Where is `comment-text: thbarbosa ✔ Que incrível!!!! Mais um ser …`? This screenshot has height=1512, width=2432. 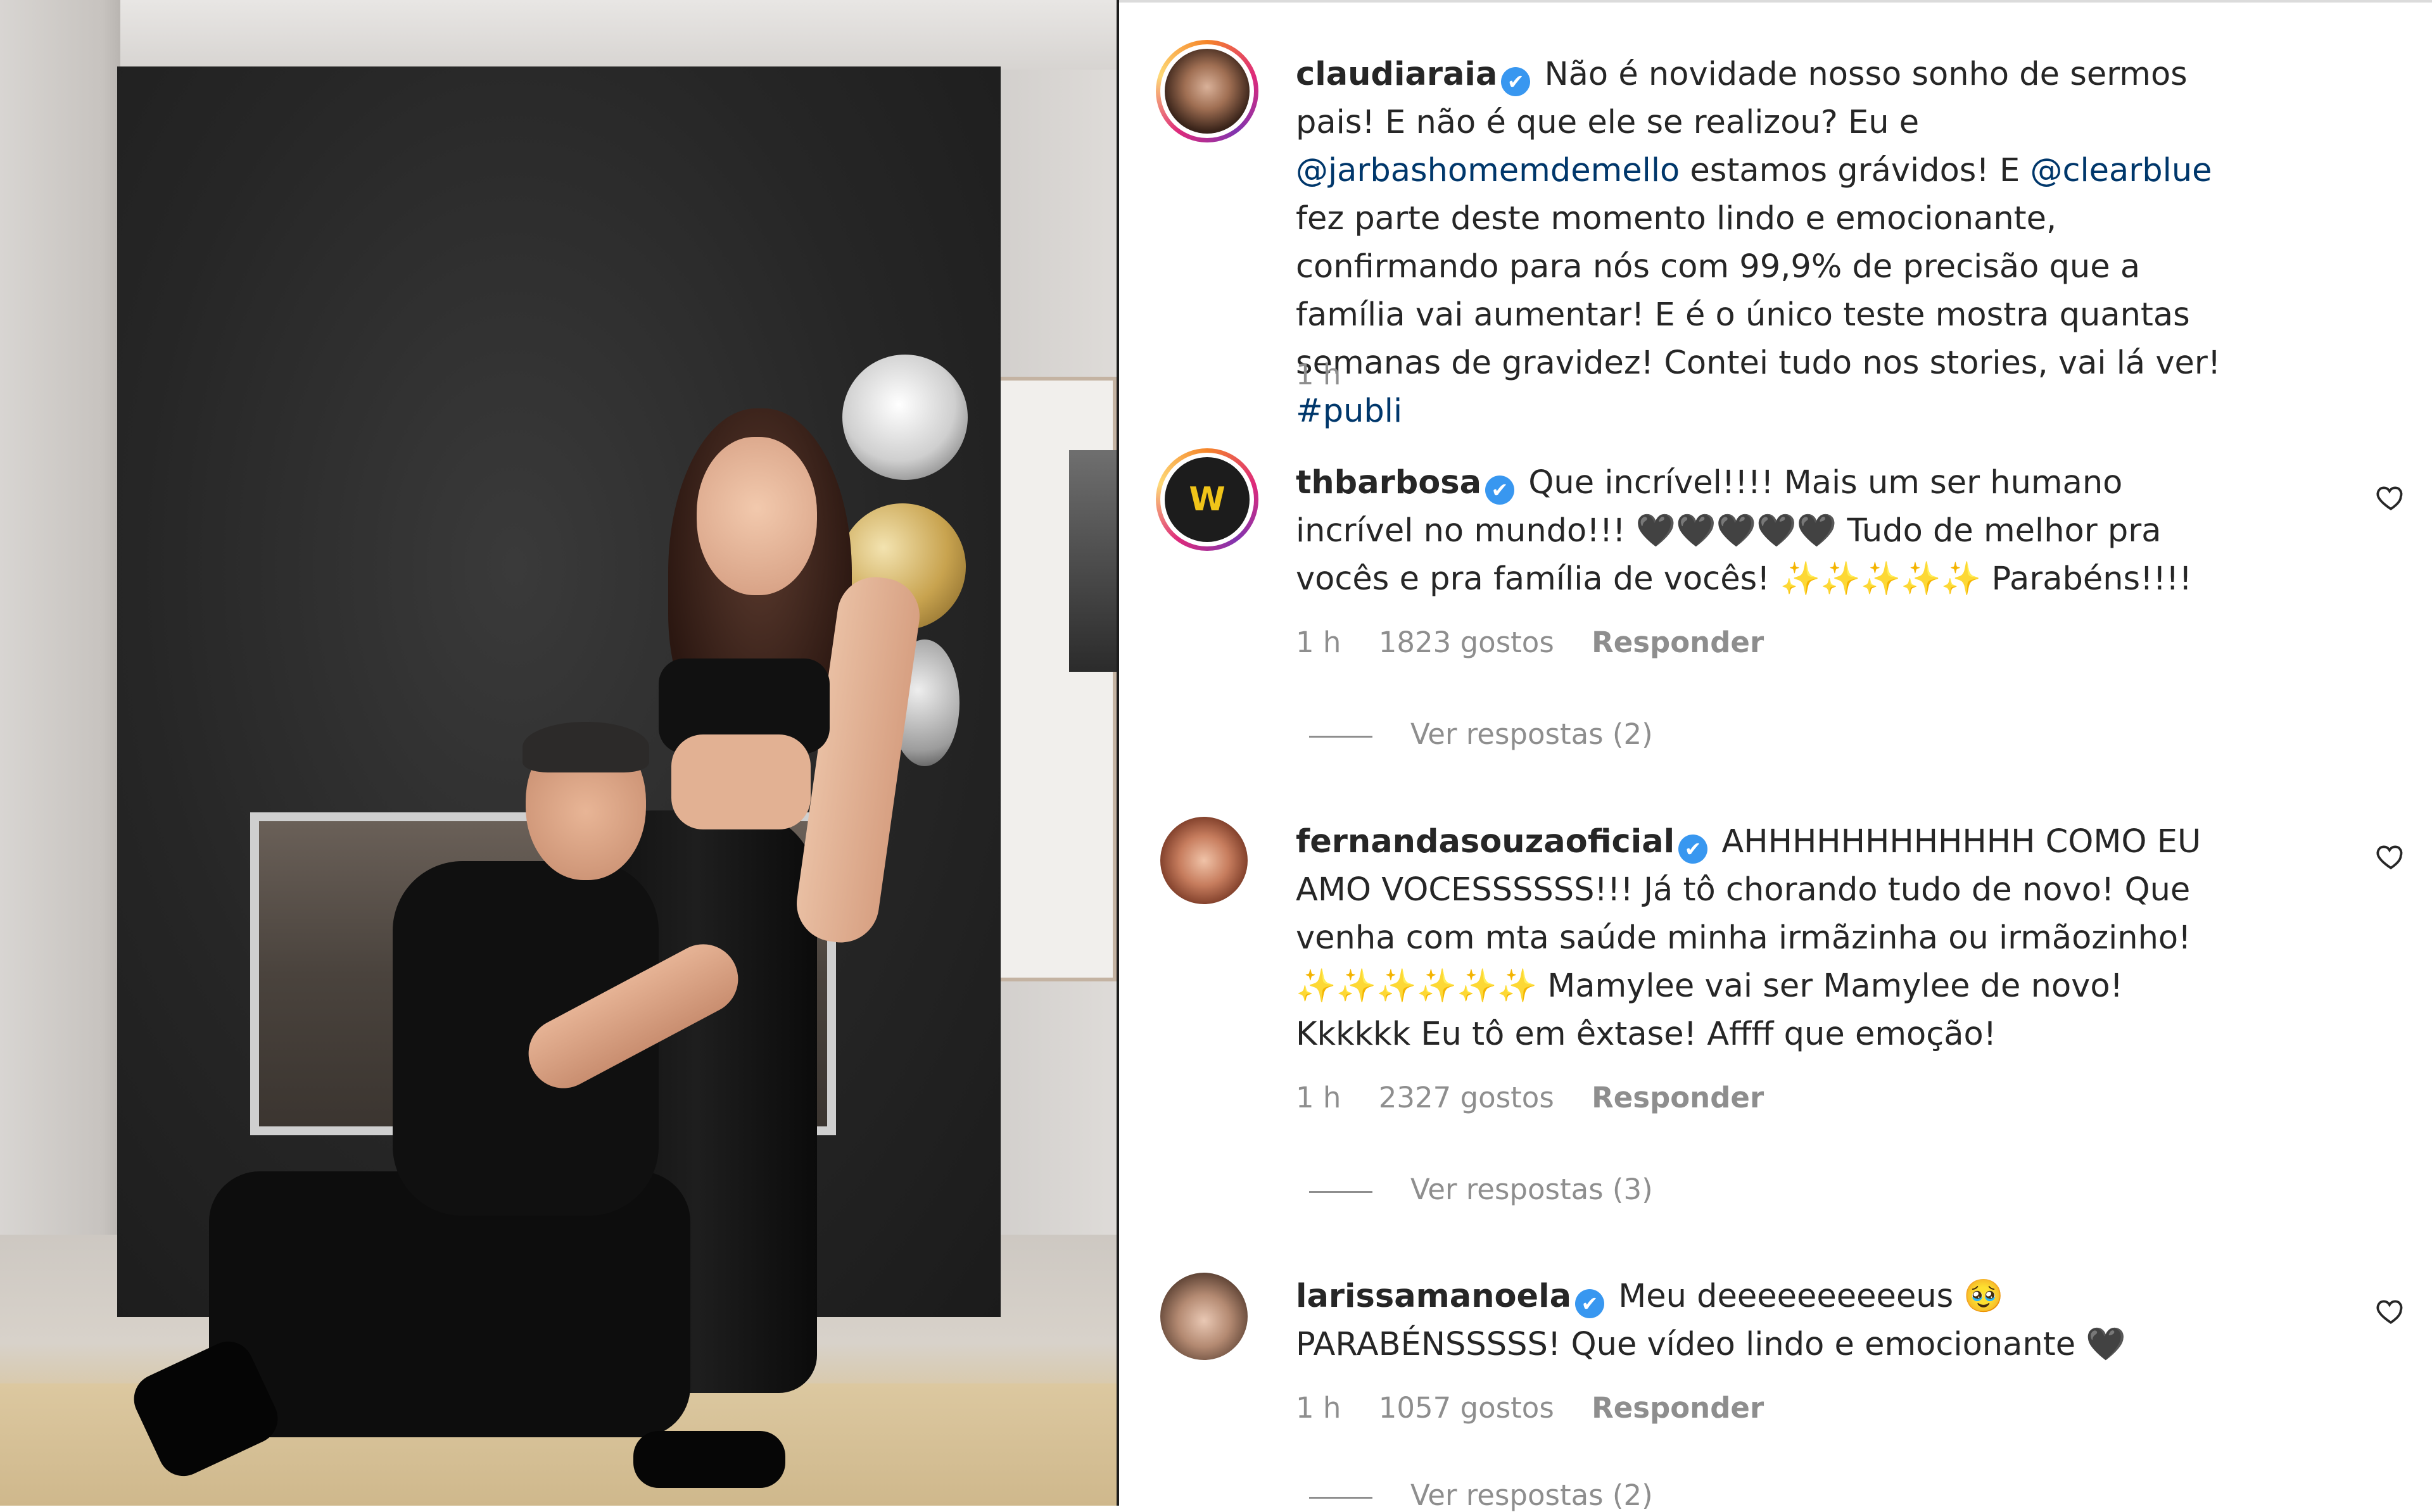 comment-text: thbarbosa ✔ Que incrível!!!! Mais um ser … is located at coordinates (1744, 531).